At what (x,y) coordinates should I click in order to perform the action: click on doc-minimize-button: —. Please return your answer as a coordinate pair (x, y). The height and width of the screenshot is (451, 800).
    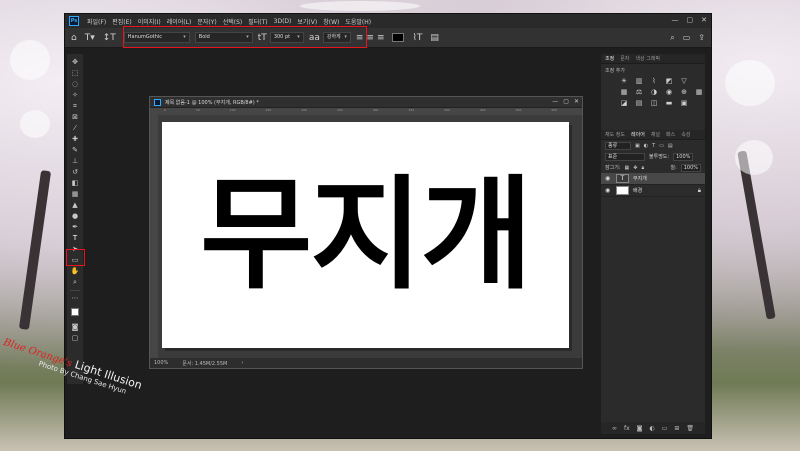
    Looking at the image, I should click on (555, 101).